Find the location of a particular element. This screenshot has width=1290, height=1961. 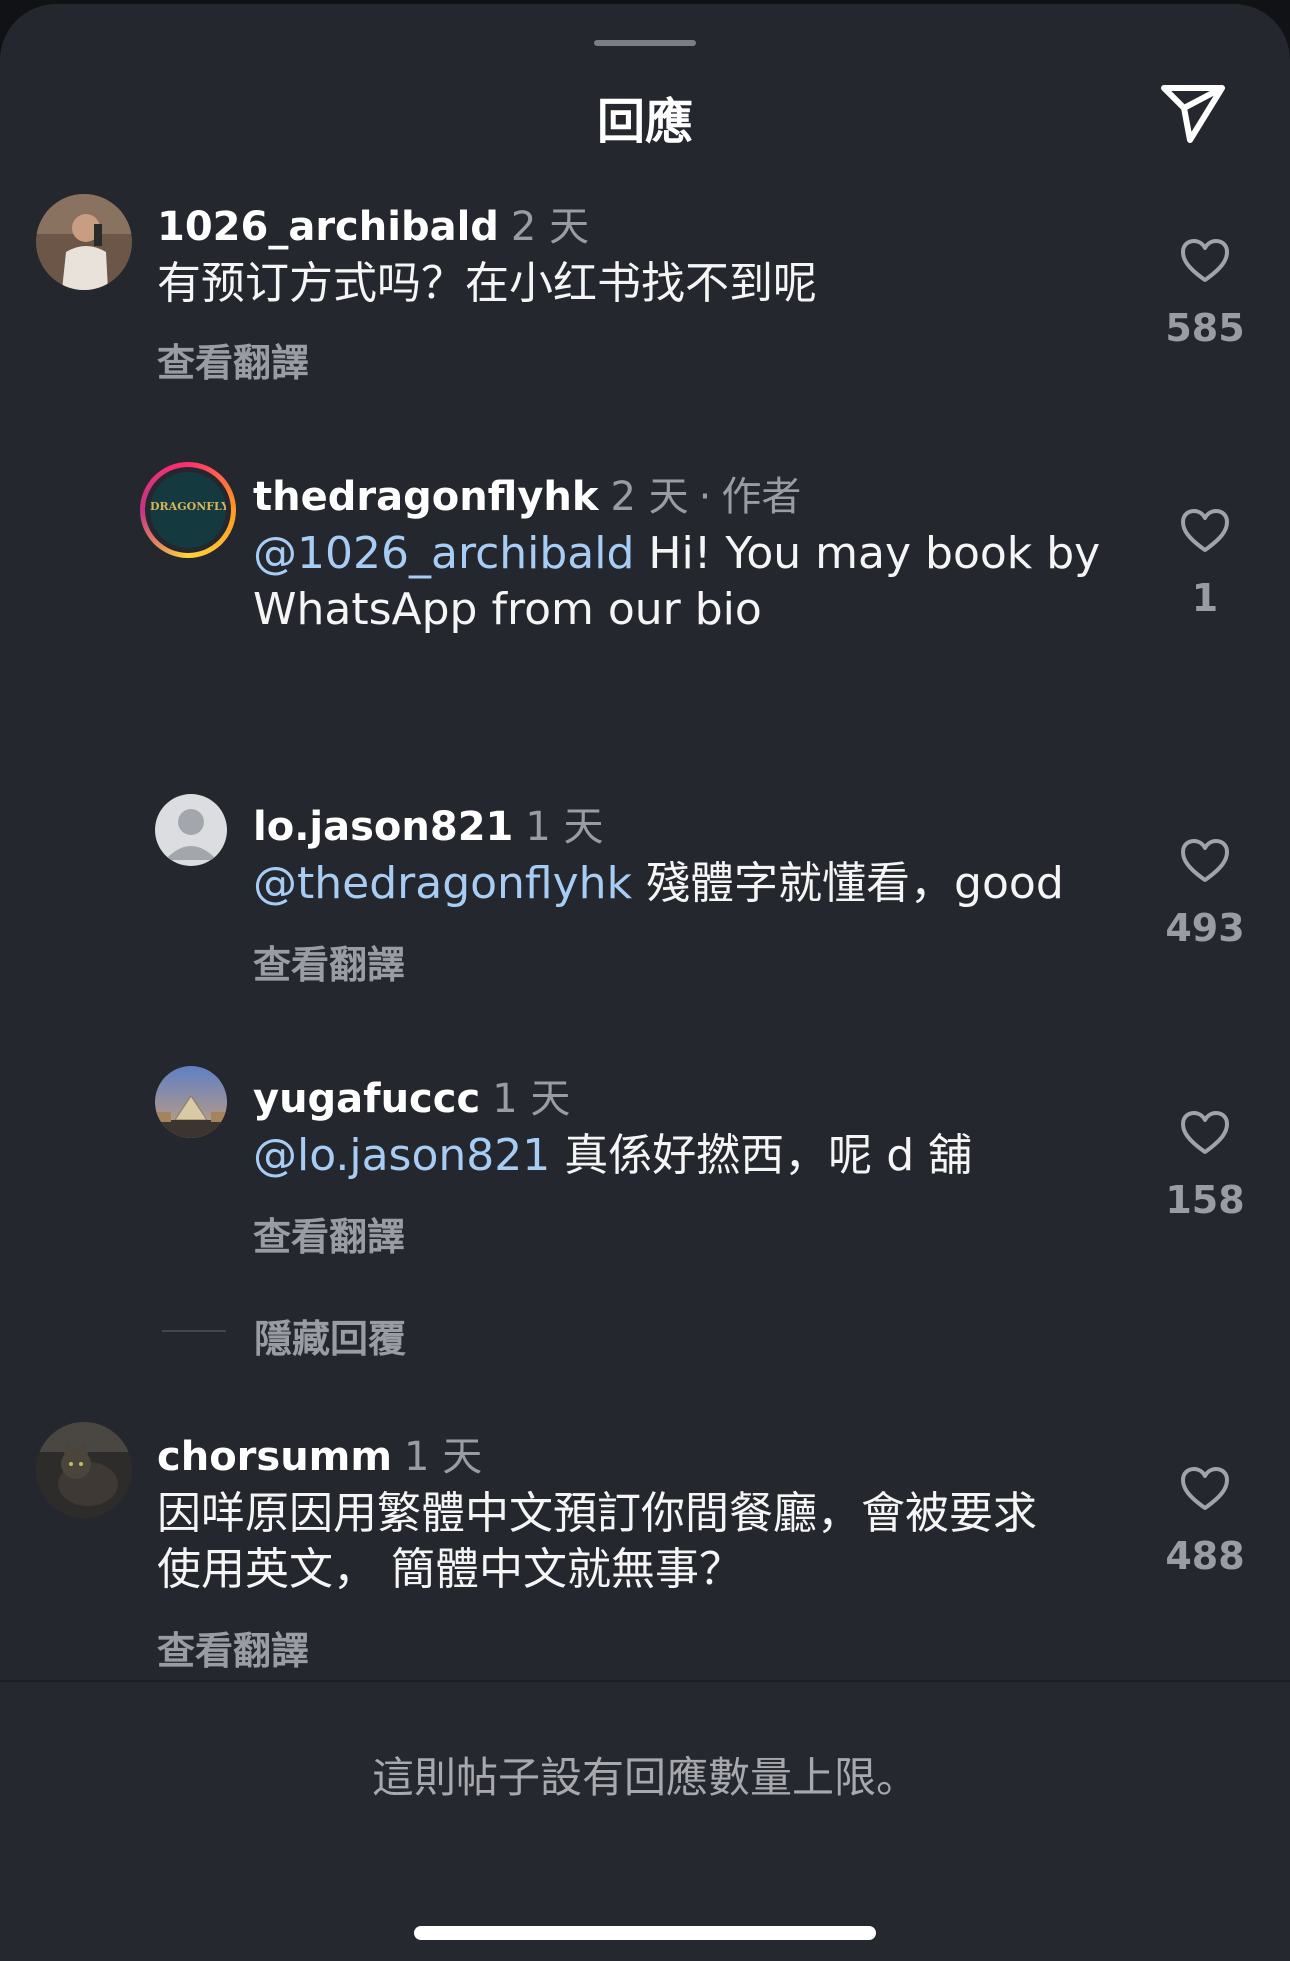

comment-text-body: 殘體字就懂看，good is located at coordinates (848, 883).